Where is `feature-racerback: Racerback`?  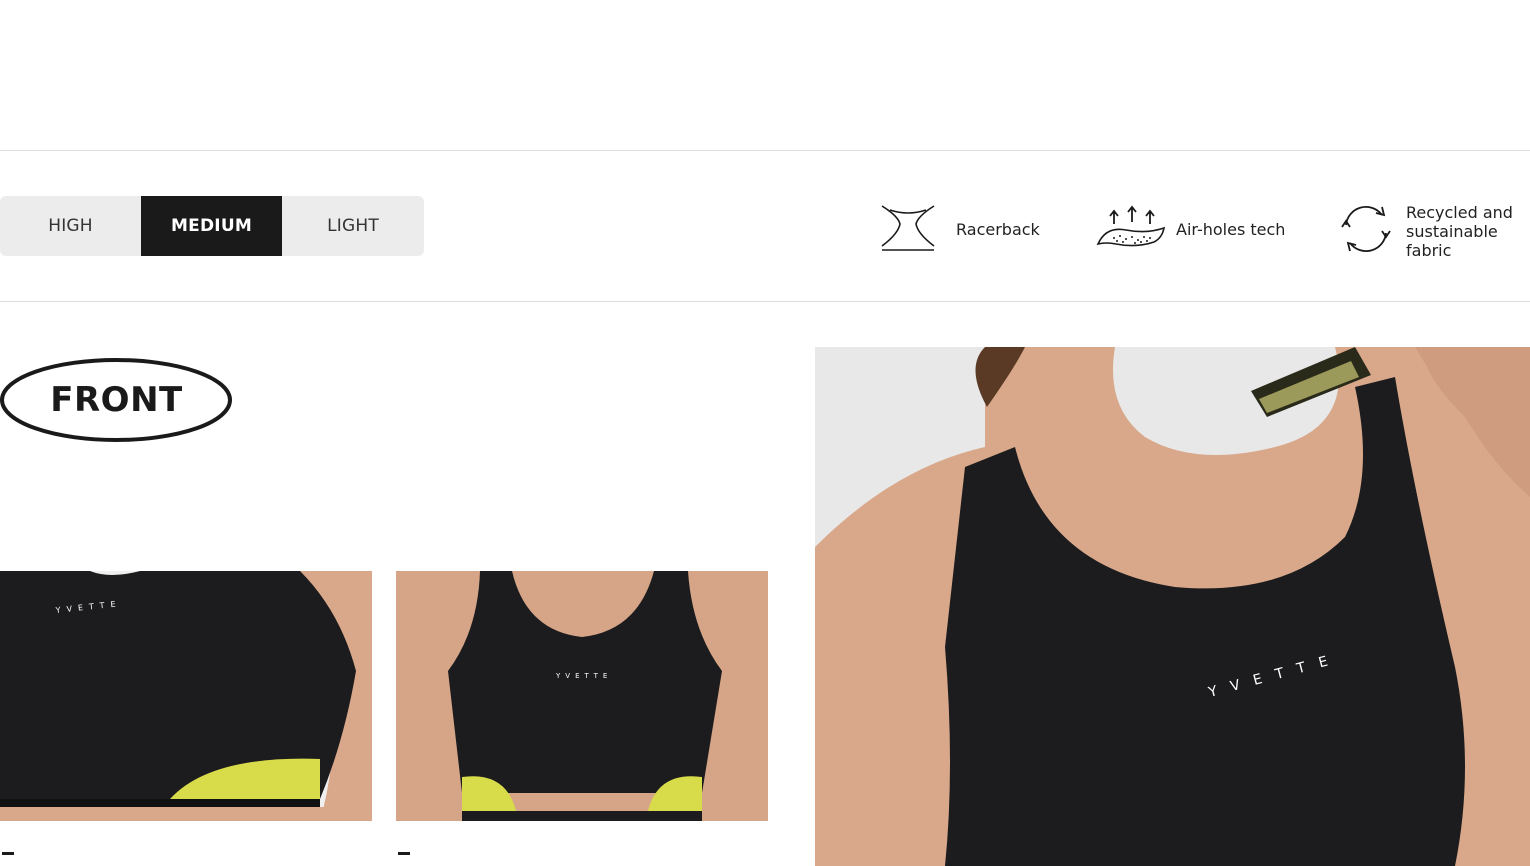 feature-racerback: Racerback is located at coordinates (960, 229).